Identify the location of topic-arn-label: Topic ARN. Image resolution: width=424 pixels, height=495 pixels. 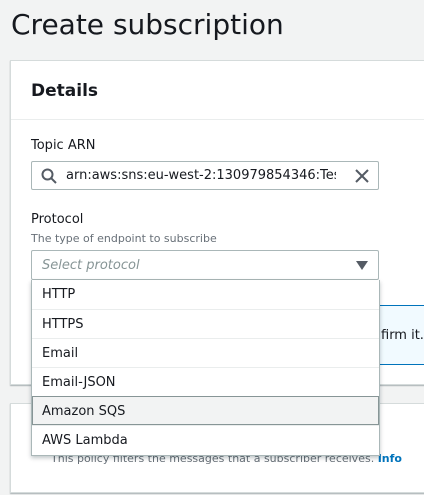
(63, 145).